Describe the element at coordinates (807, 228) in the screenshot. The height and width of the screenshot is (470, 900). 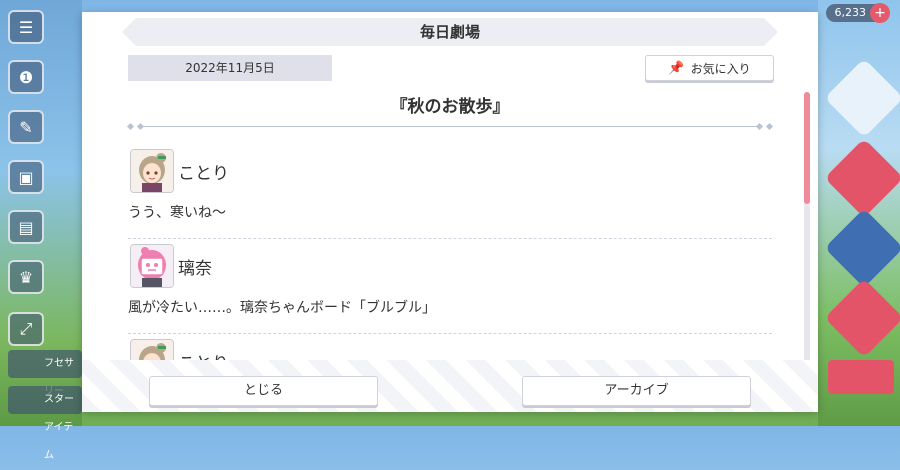
I see `scrollbar` at that location.